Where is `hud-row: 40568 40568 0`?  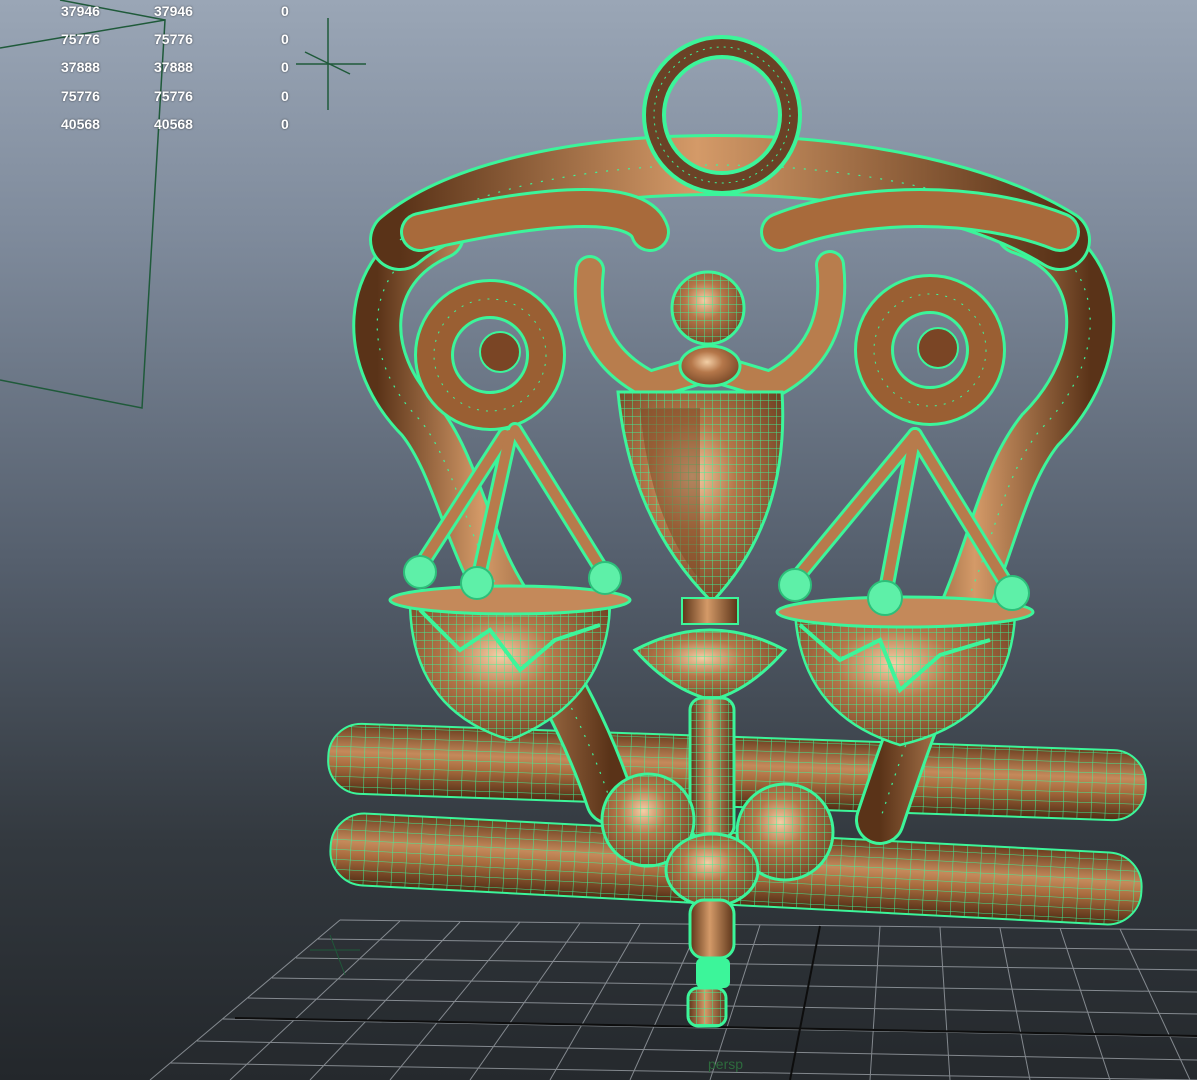 hud-row: 40568 40568 0 is located at coordinates (160, 124).